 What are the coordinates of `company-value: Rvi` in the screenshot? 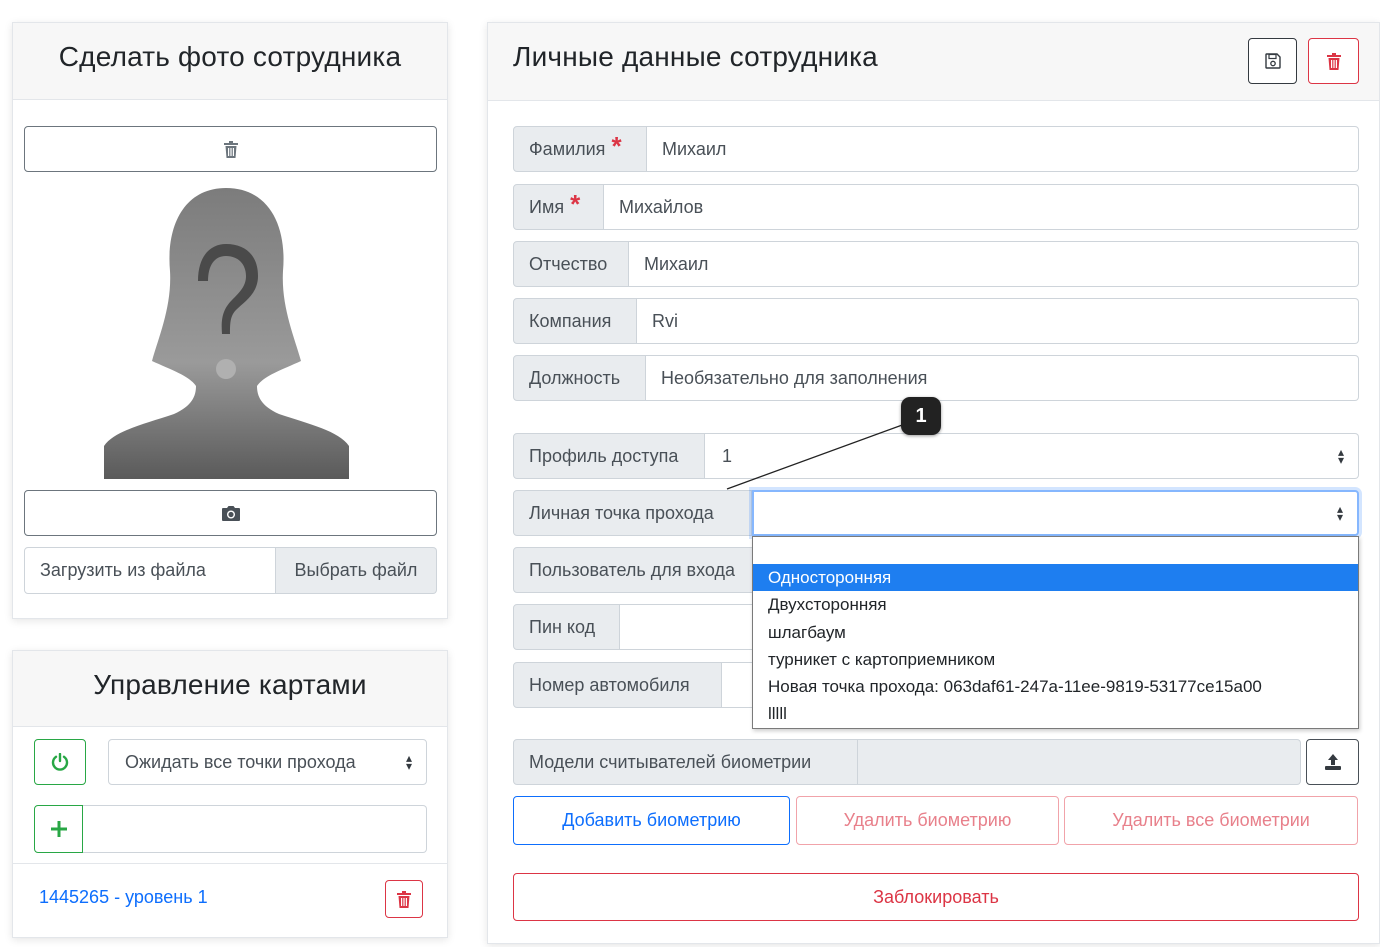 It's located at (665, 320).